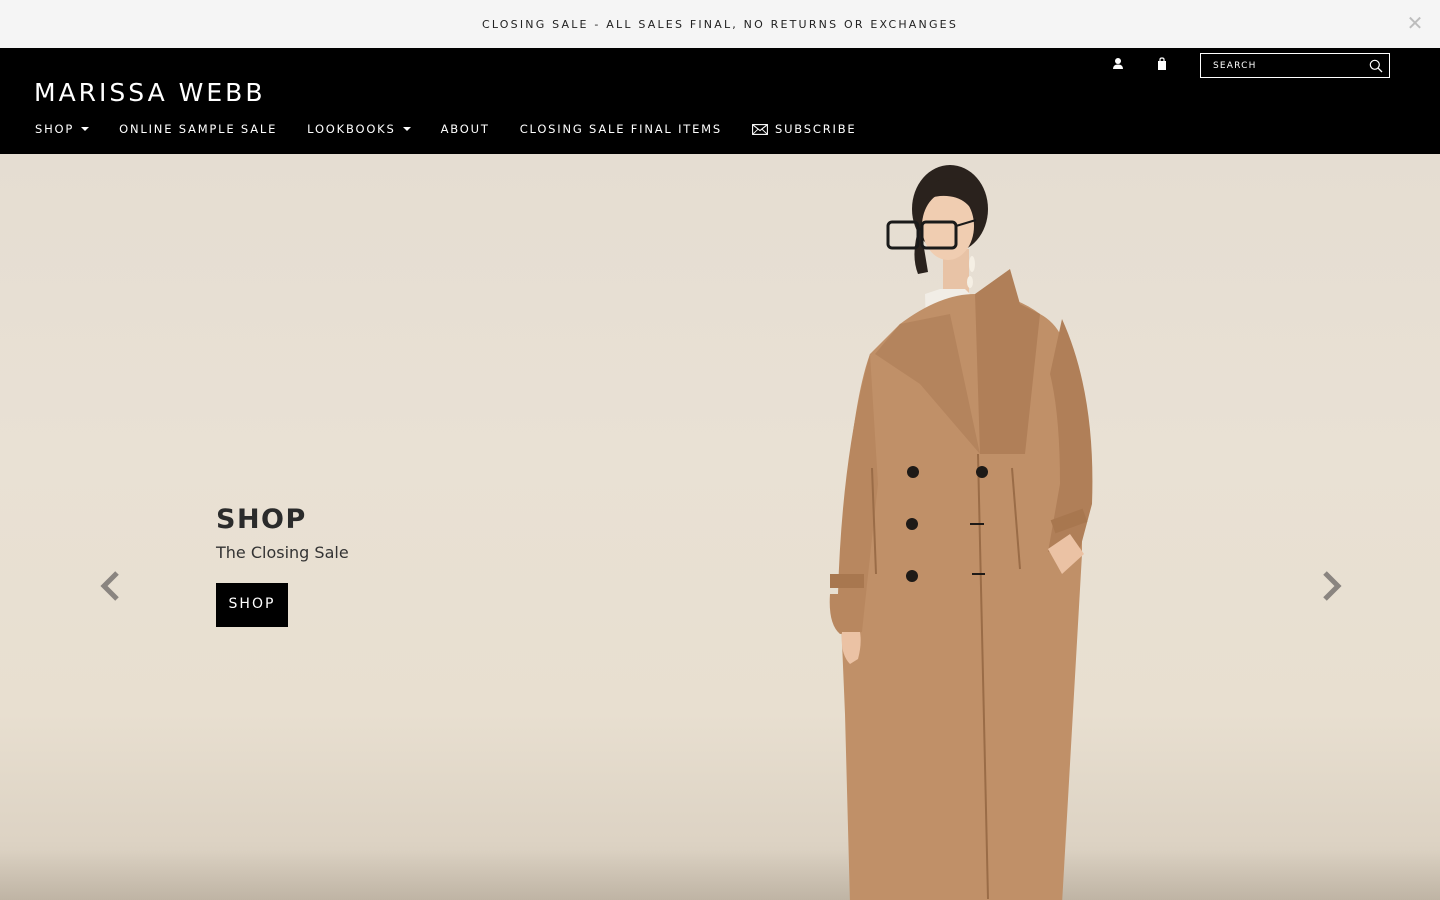  I want to click on nav-item-label: ABOUT, so click(465, 129).